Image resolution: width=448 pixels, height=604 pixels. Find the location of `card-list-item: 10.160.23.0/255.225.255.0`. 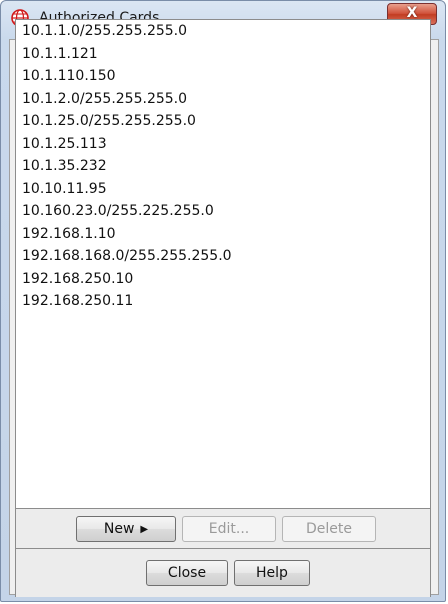

card-list-item: 10.160.23.0/255.225.255.0 is located at coordinates (223, 211).